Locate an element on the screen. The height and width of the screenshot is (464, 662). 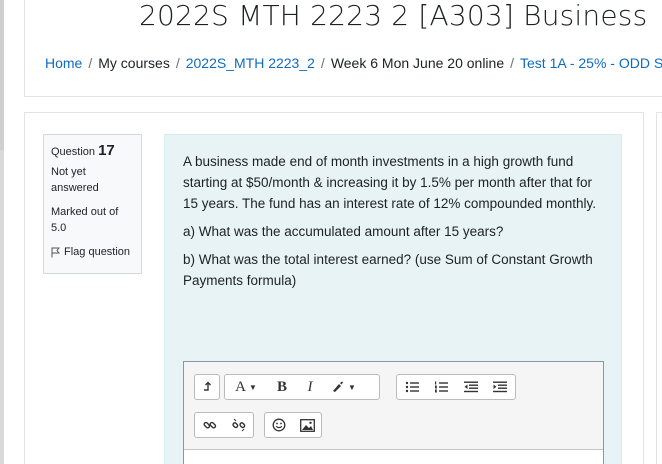
right-panel is located at coordinates (659, 288).